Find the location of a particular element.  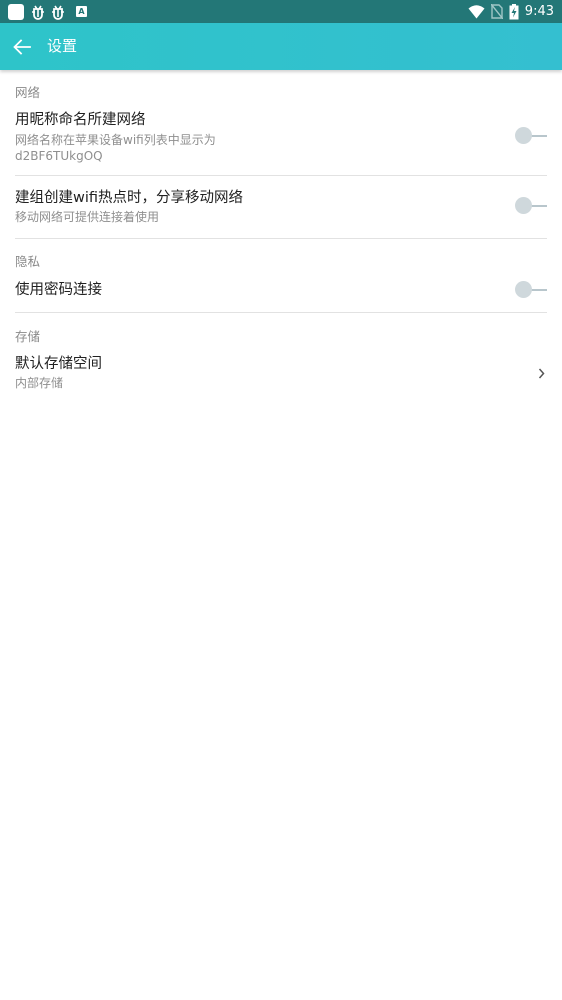

battery-charging-icon is located at coordinates (514, 11).